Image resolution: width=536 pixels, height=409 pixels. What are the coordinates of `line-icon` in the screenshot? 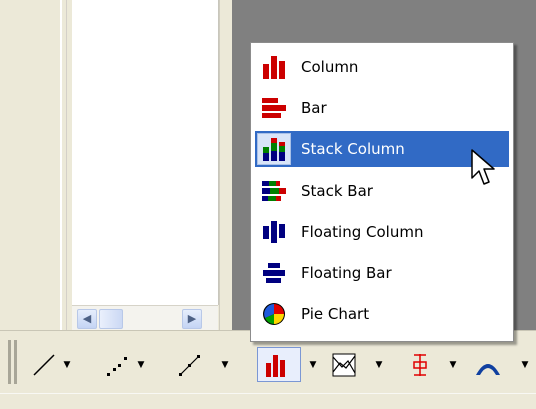 It's located at (44, 365).